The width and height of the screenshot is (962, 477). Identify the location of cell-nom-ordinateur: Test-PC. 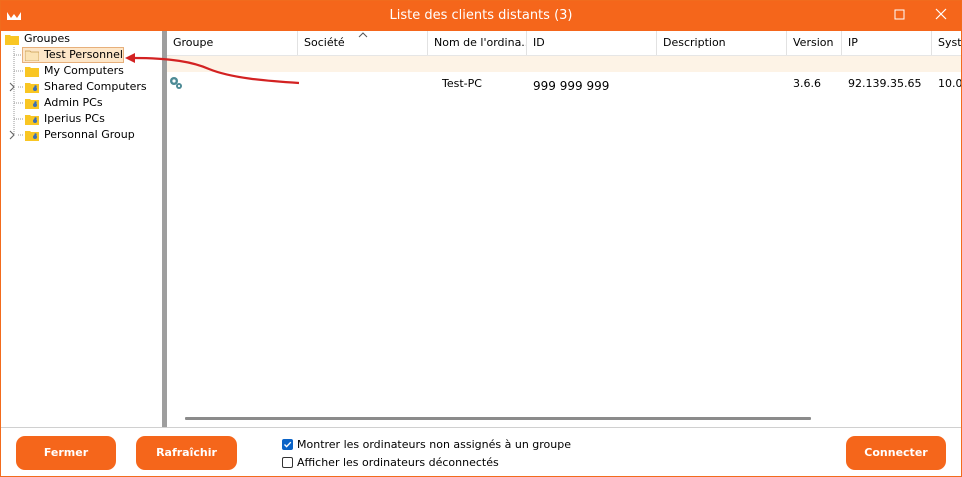
(462, 83).